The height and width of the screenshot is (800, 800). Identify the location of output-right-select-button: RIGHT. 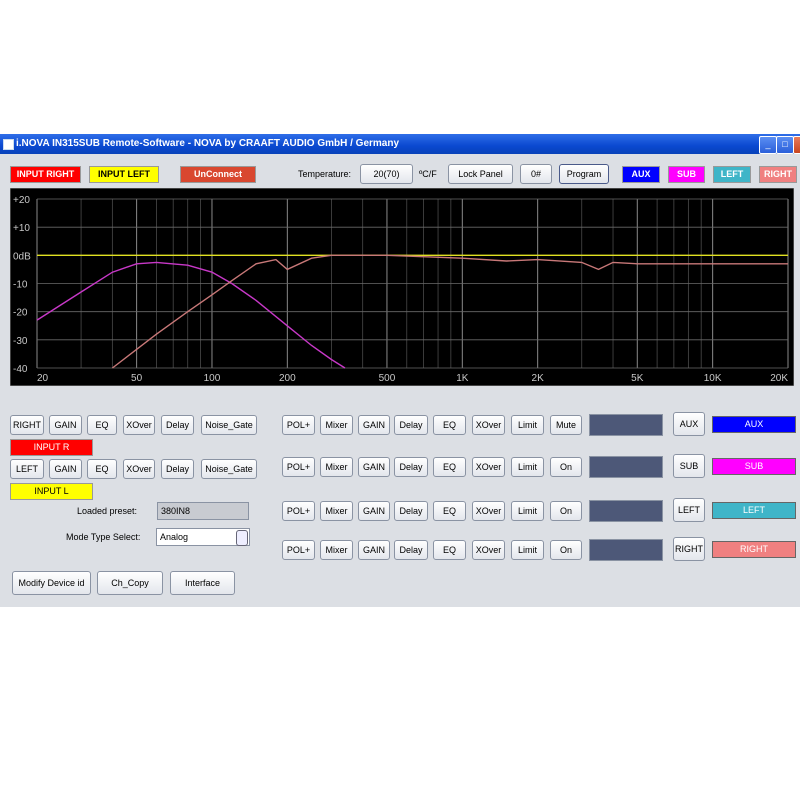
(689, 549).